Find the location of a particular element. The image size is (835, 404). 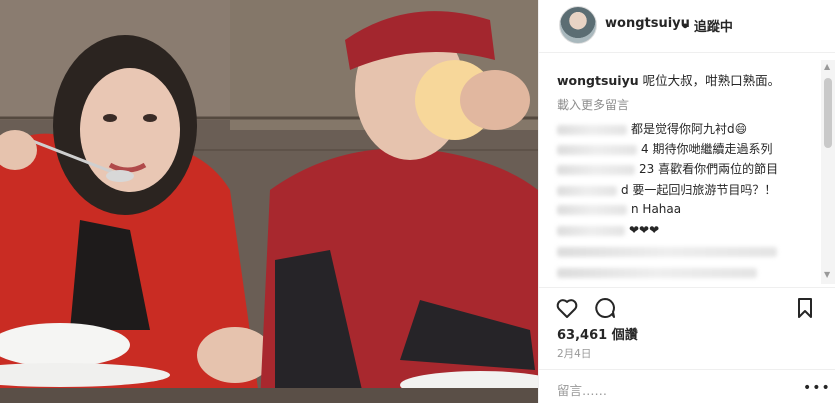

follow-label: 追蹤中 is located at coordinates (713, 27).